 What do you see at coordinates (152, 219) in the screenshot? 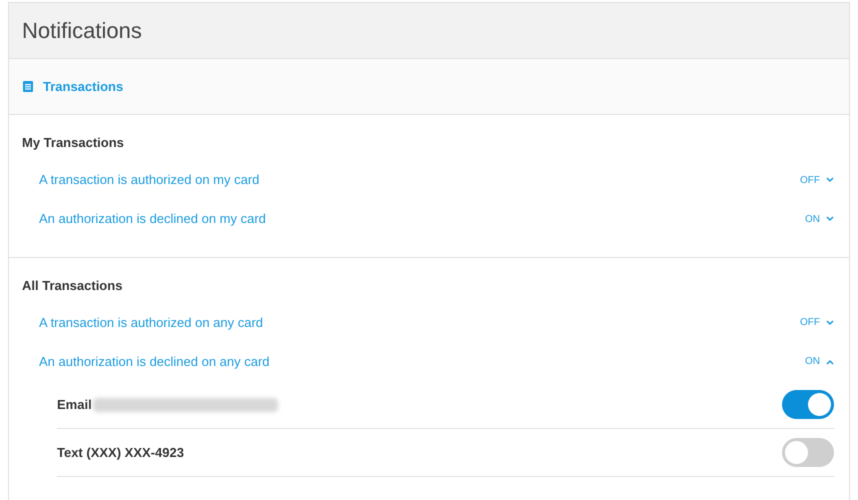
I see `notification-link: An authorization is declined on my card` at bounding box center [152, 219].